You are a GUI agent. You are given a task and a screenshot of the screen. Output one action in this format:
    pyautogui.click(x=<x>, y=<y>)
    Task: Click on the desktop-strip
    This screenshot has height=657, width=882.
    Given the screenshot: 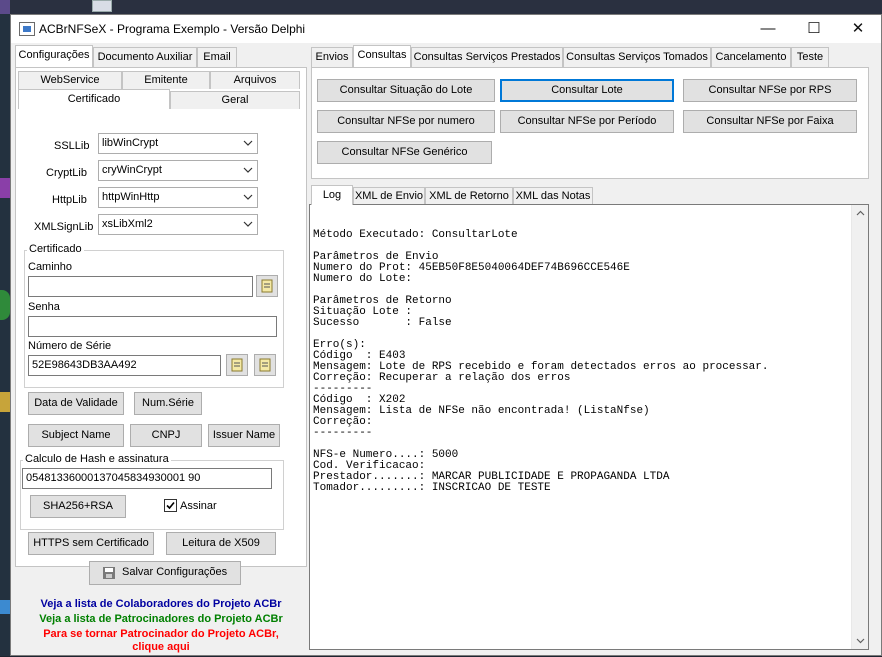 What is the action you would take?
    pyautogui.click(x=5, y=328)
    